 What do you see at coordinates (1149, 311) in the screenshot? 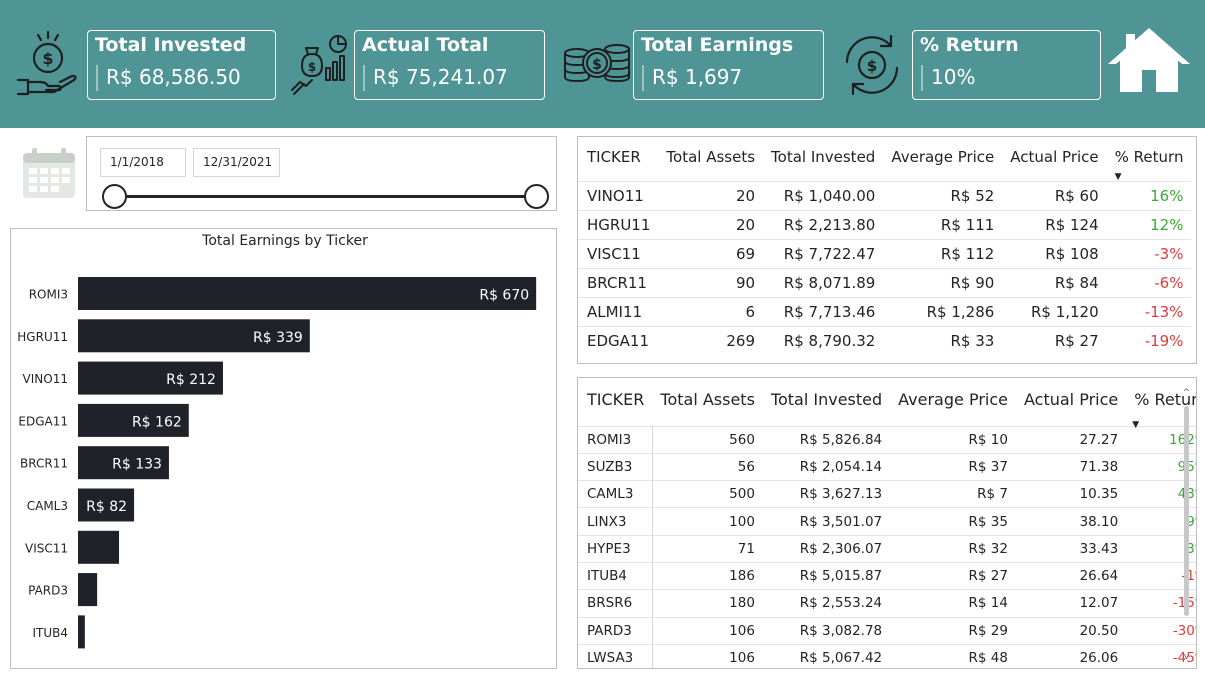
I see `cell-return: -13%` at bounding box center [1149, 311].